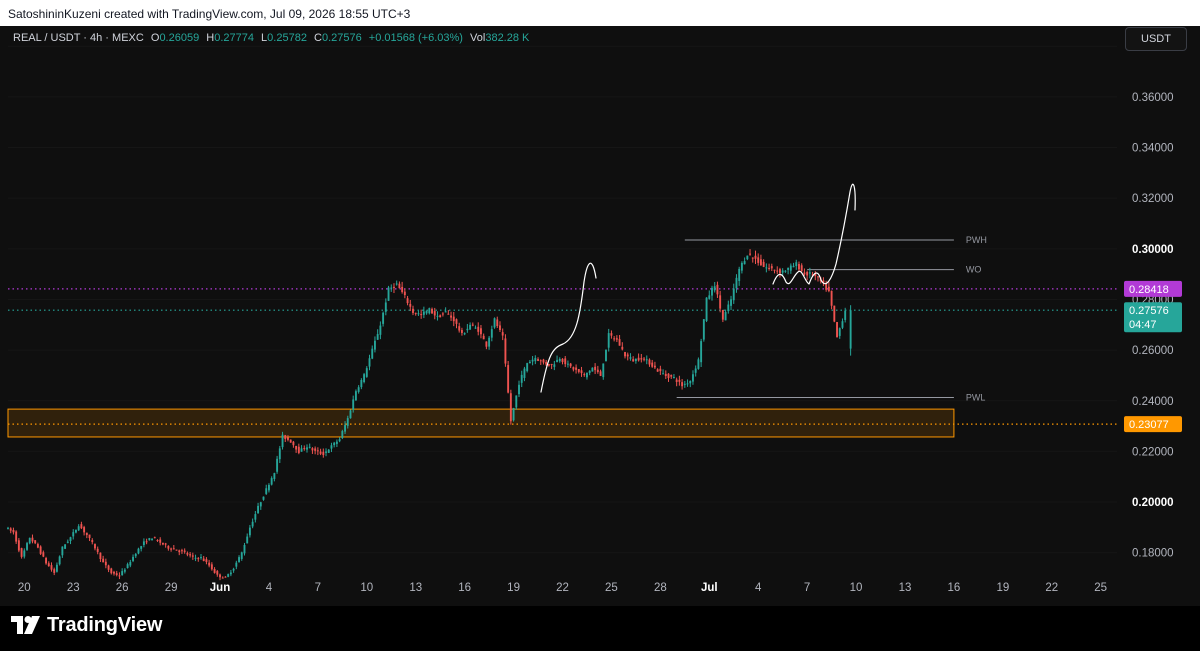 Image resolution: width=1200 pixels, height=651 pixels. I want to click on y-tick-label: 0.24000, so click(1153, 402).